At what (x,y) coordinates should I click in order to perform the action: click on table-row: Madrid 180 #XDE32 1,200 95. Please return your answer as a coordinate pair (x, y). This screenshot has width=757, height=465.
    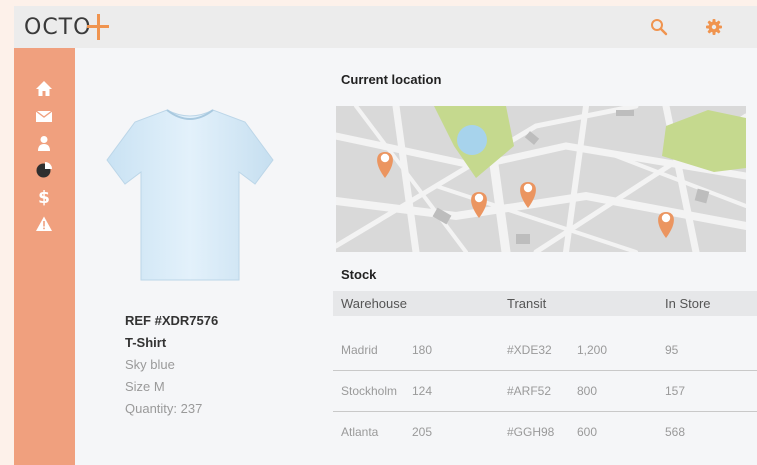
    Looking at the image, I should click on (545, 351).